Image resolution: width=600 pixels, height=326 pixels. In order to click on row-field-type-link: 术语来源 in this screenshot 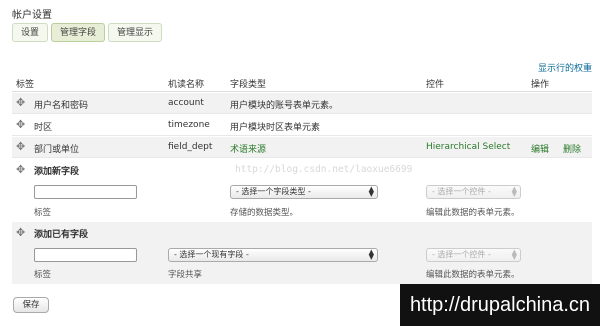, I will do `click(248, 148)`.